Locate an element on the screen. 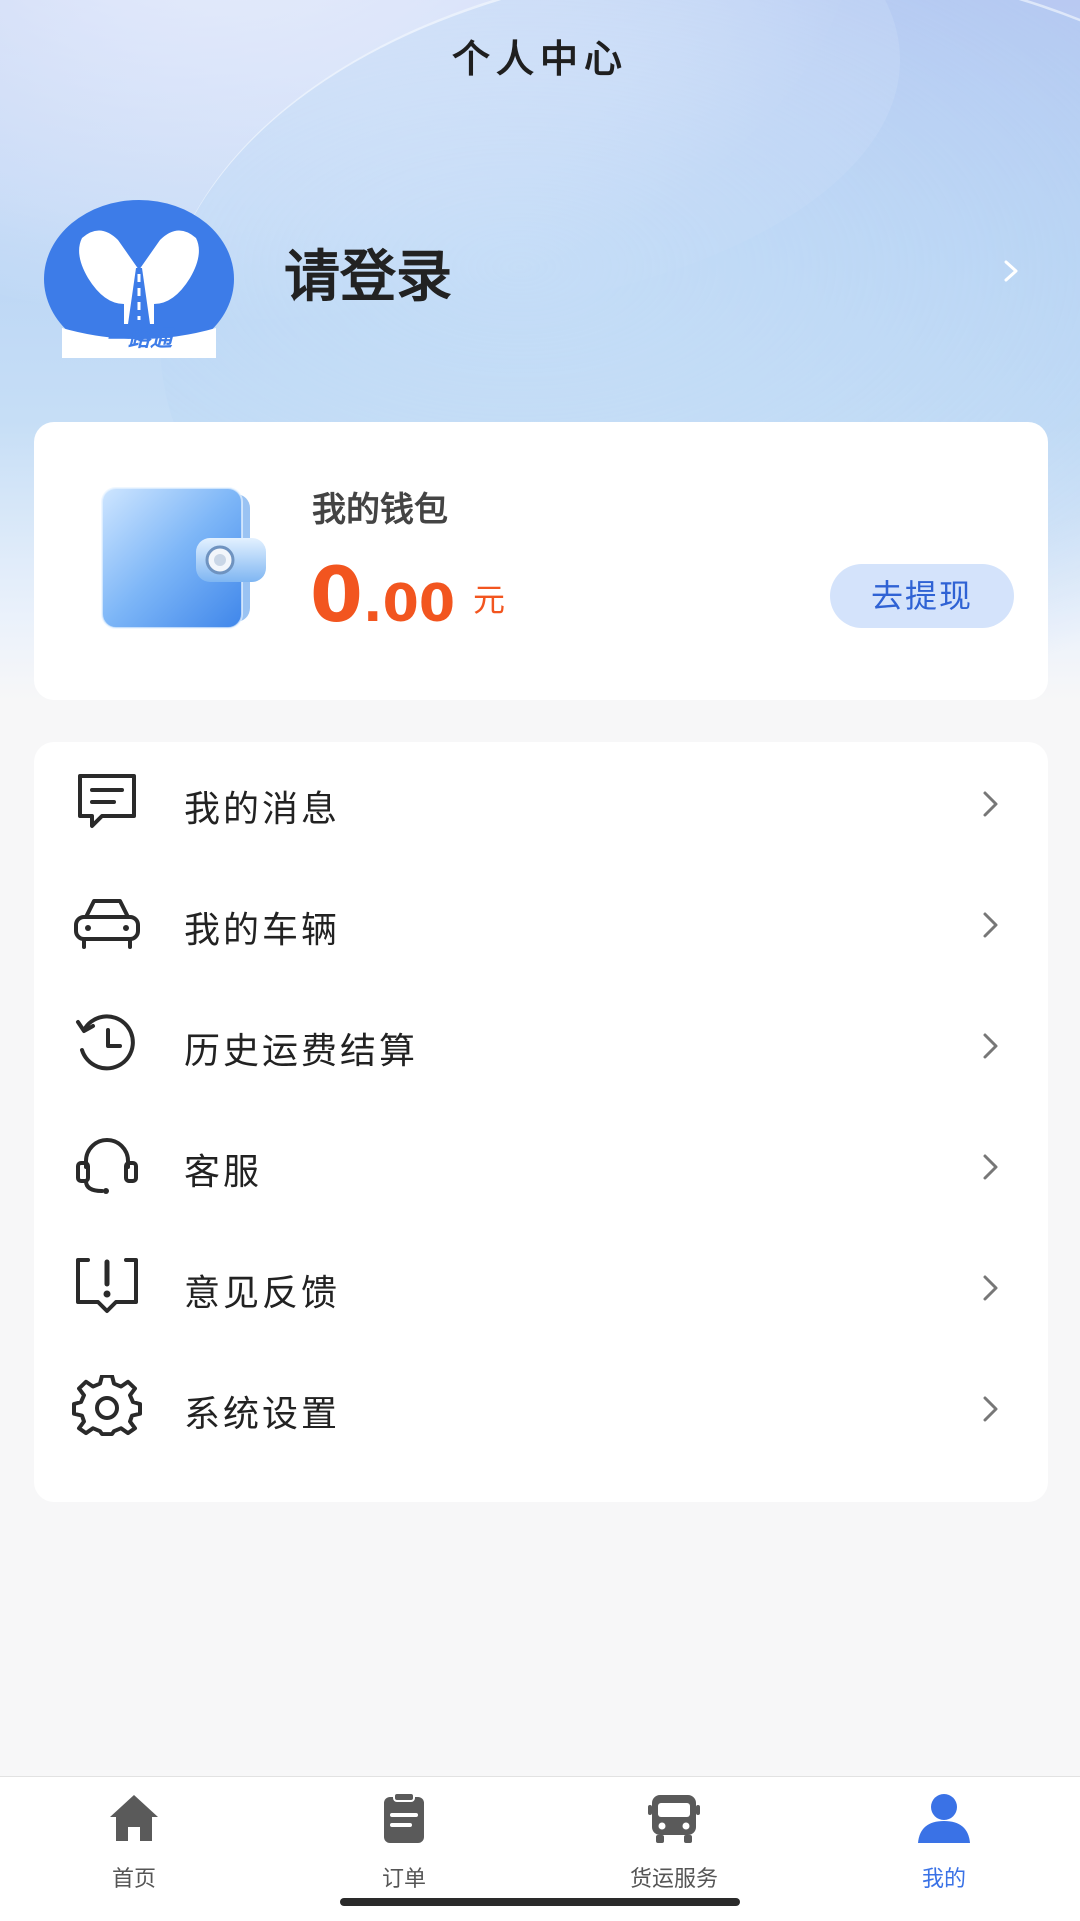 The height and width of the screenshot is (1921, 1080). order-icon is located at coordinates (404, 1817).